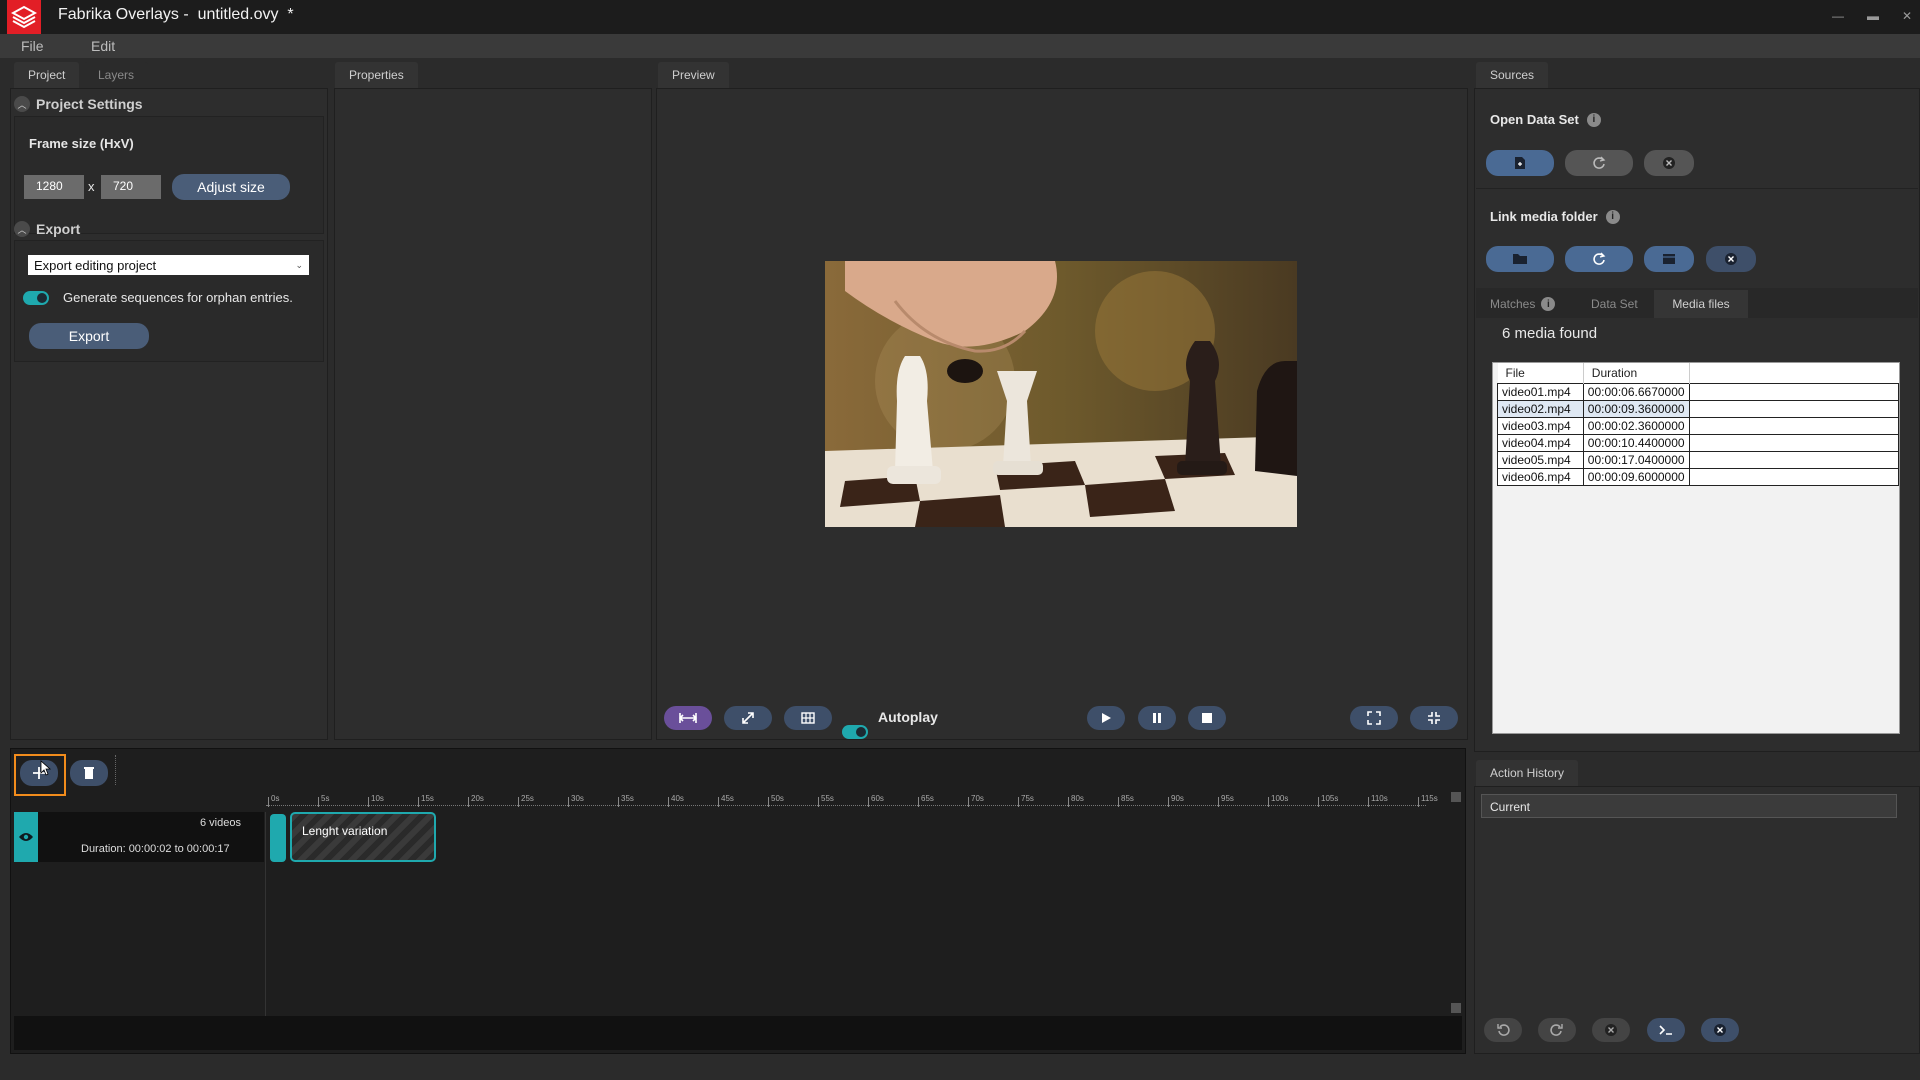  I want to click on tab-action-history: Action History, so click(1527, 773).